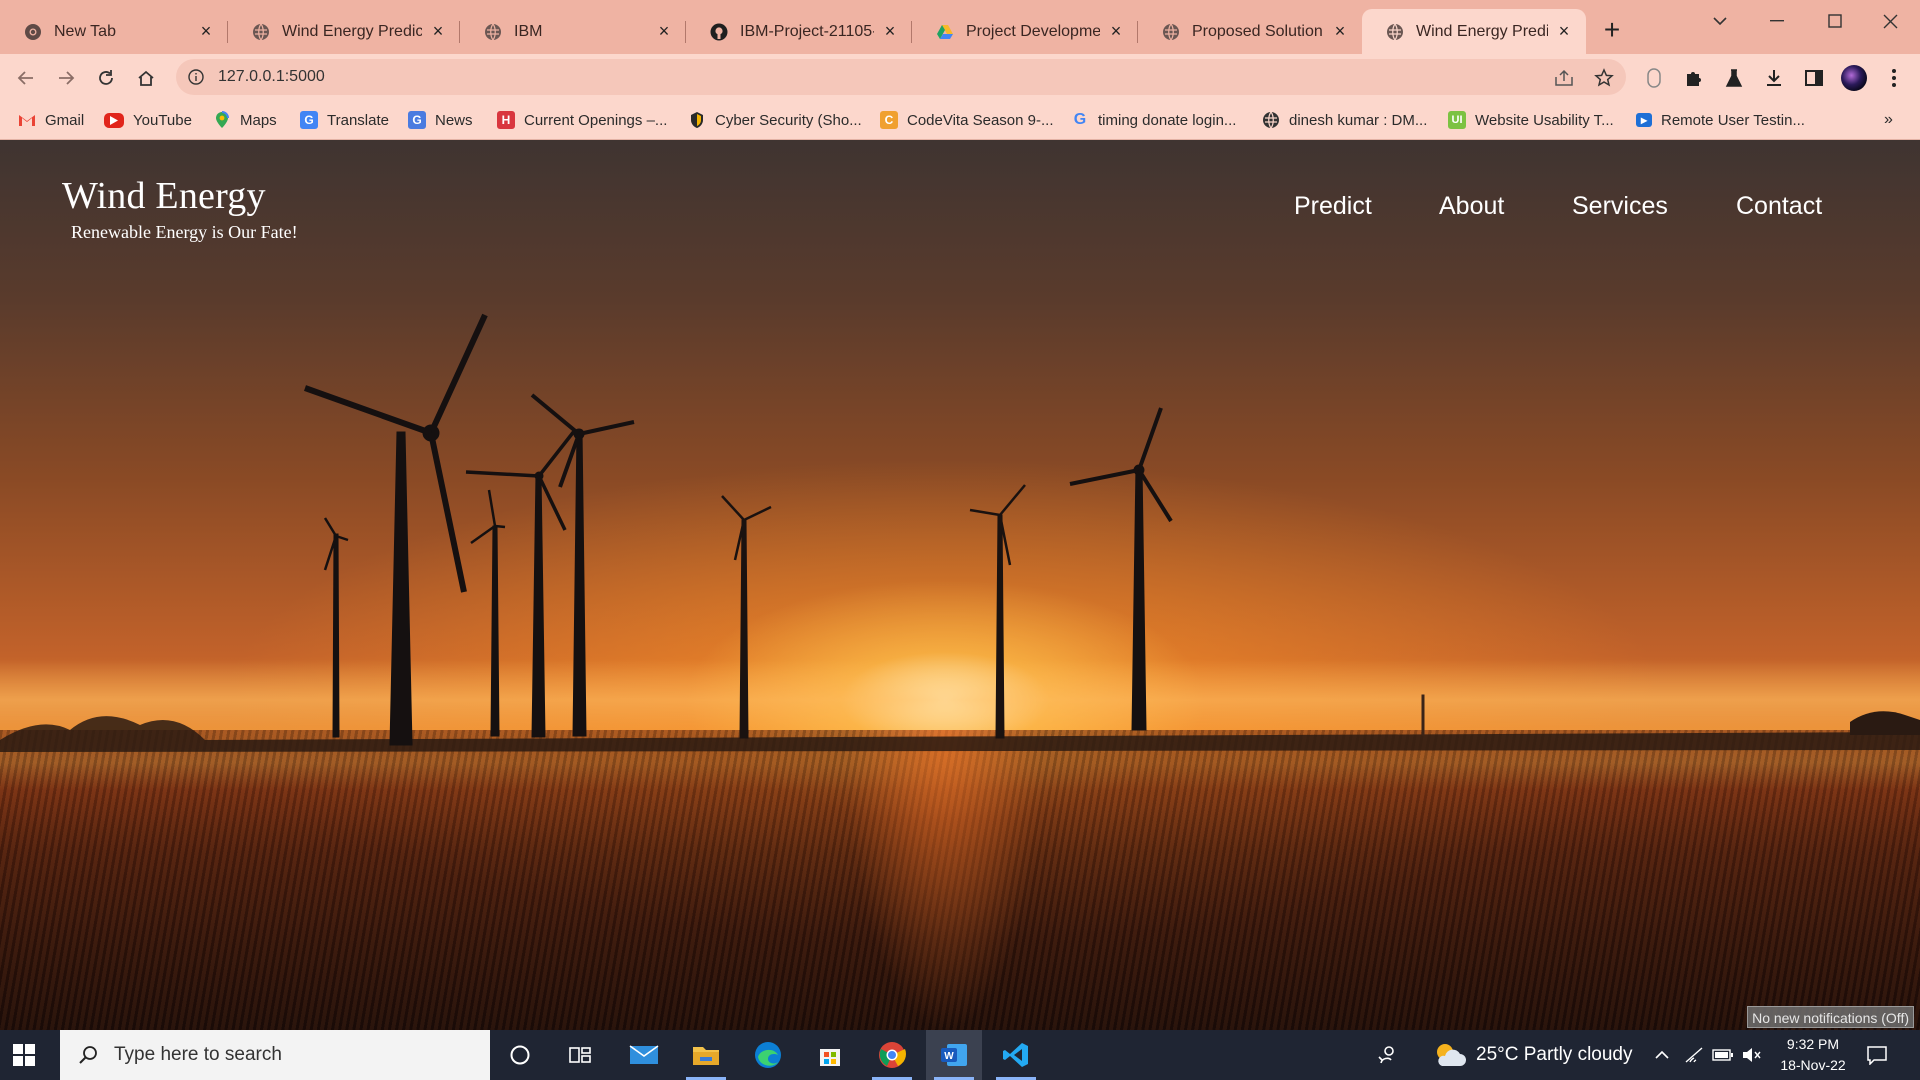  What do you see at coordinates (945, 32) in the screenshot?
I see `google-drive-icon` at bounding box center [945, 32].